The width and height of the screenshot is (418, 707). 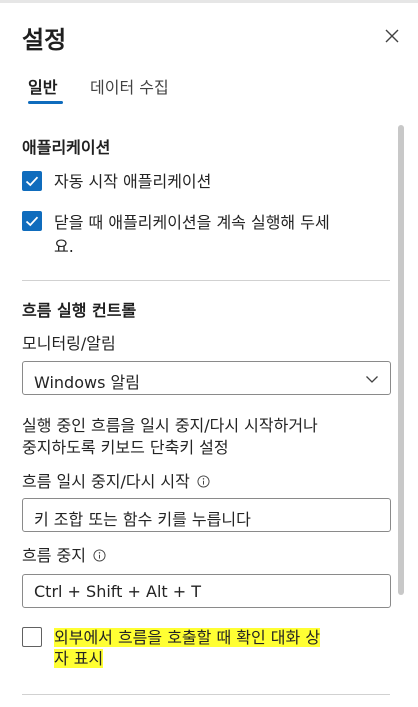 What do you see at coordinates (187, 637) in the screenshot?
I see `confirm-dialog-label-line1: 외부에서 흐름을 호출할 때 확인 대화 상` at bounding box center [187, 637].